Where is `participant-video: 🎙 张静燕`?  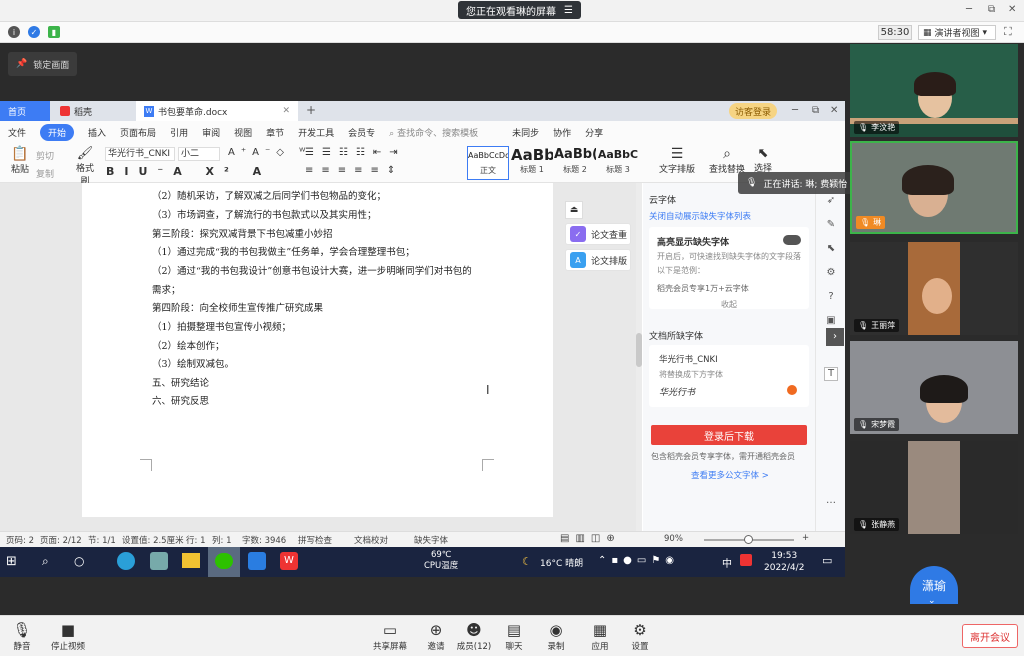
participant-video: 🎙 张静燕 is located at coordinates (934, 487).